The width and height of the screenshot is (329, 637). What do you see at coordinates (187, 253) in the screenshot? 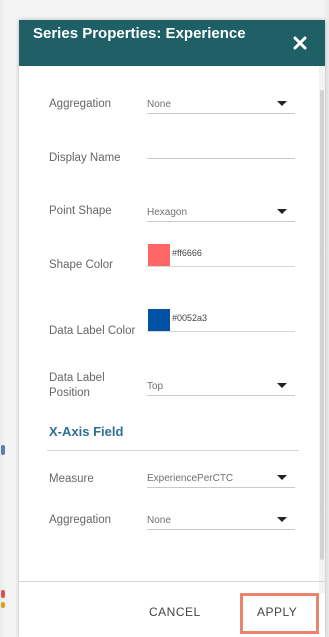
I see `shape-color-hex: #ff6666` at bounding box center [187, 253].